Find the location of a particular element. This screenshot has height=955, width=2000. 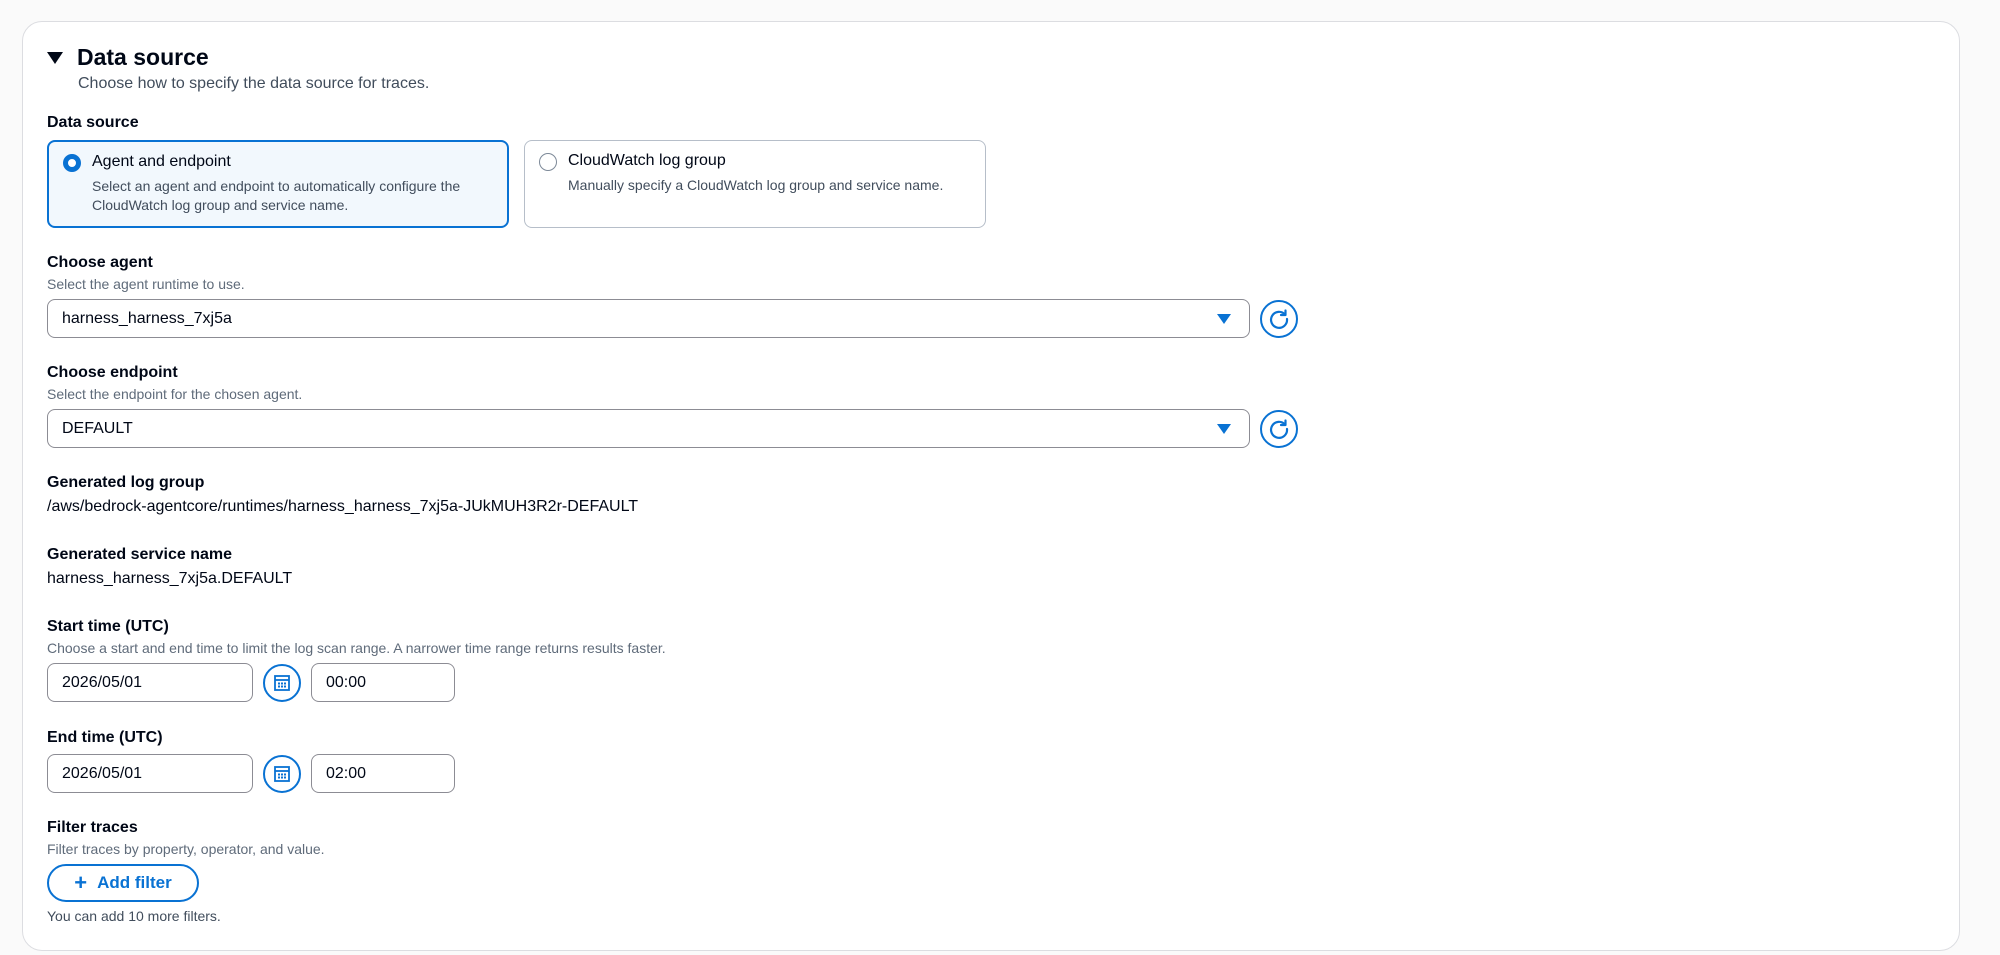

refresh-endpoints-button is located at coordinates (1279, 429).